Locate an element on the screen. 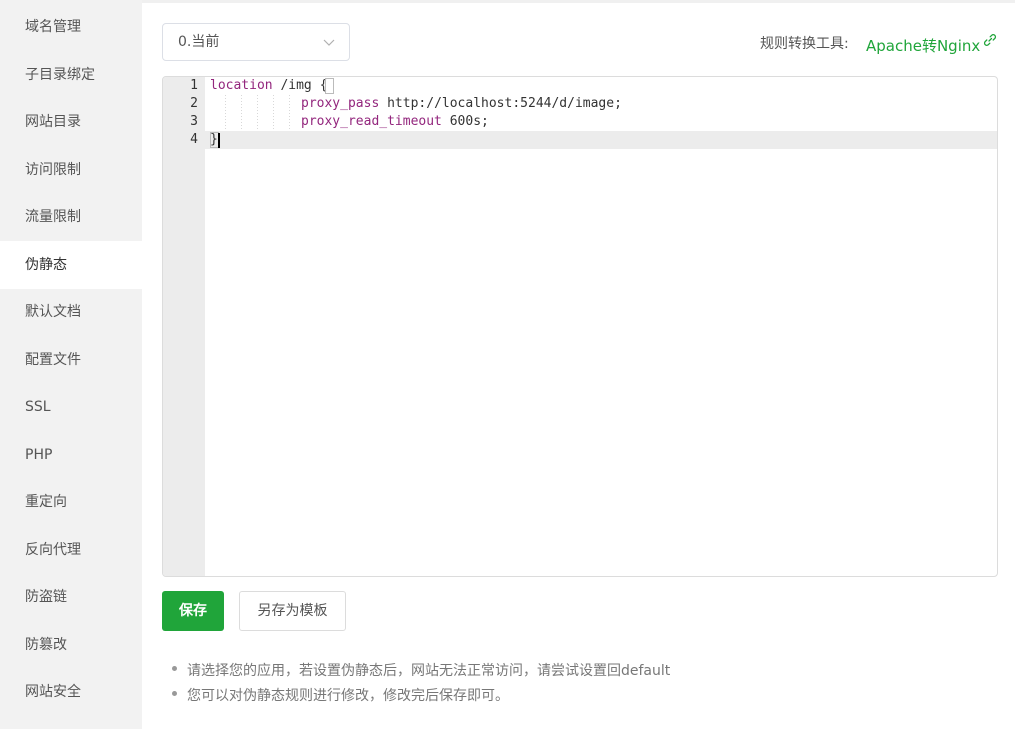  sidebar-item-label: 重定向 is located at coordinates (46, 502).